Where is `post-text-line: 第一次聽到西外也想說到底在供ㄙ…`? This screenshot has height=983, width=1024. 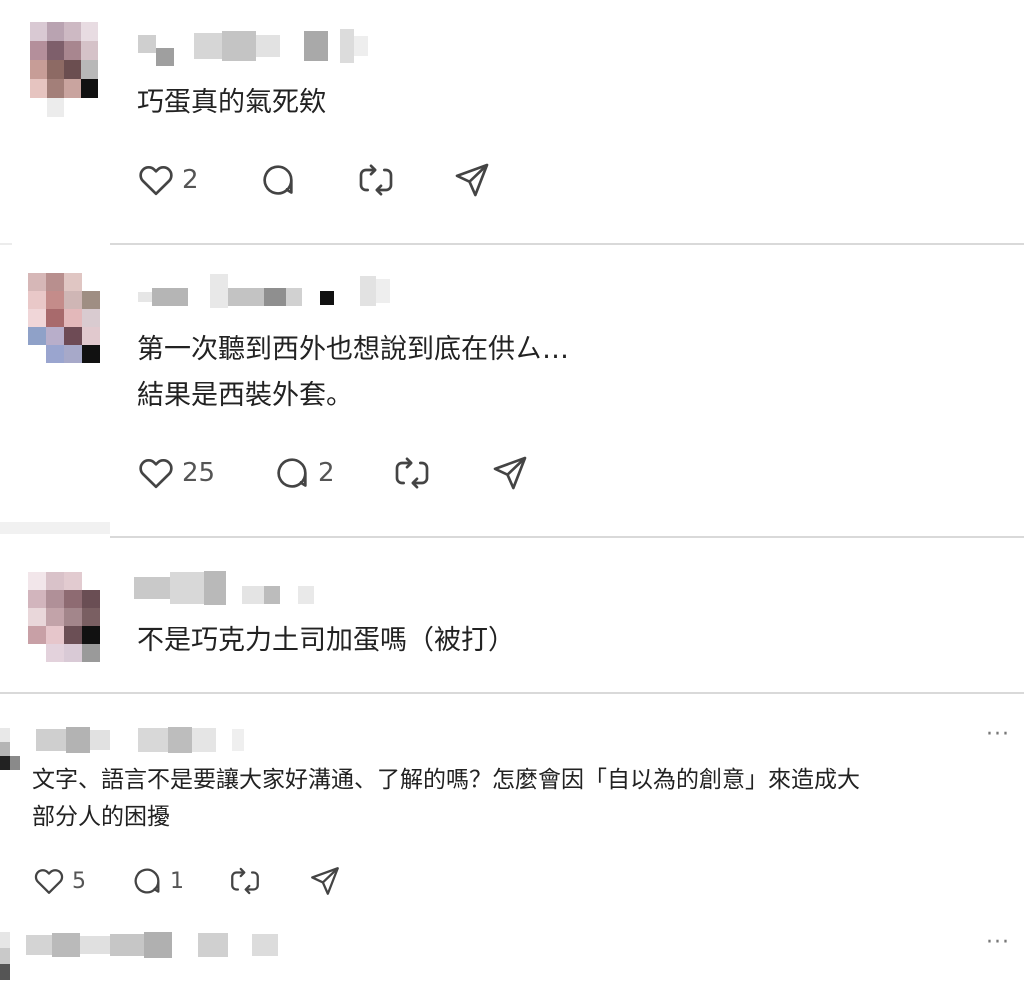
post-text-line: 第一次聽到西外也想說到底在供ㄙ… is located at coordinates (353, 349).